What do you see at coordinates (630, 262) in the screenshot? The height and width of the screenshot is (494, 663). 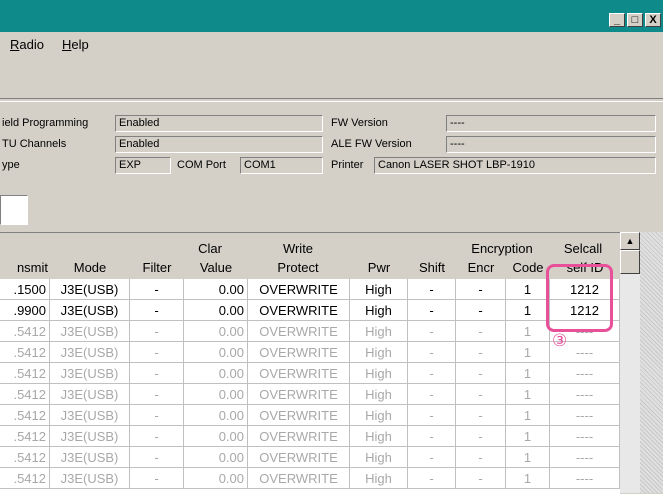 I see `scroll-thumb` at bounding box center [630, 262].